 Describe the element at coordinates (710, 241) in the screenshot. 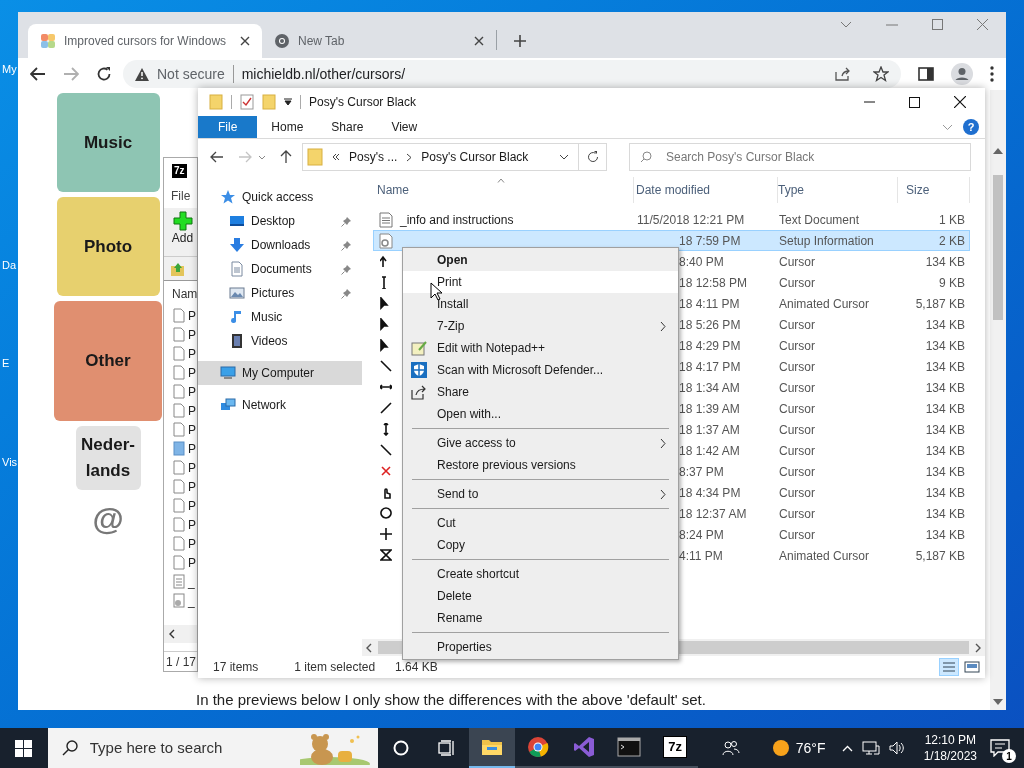

I see `date-modified: 18 7:59 PM` at that location.